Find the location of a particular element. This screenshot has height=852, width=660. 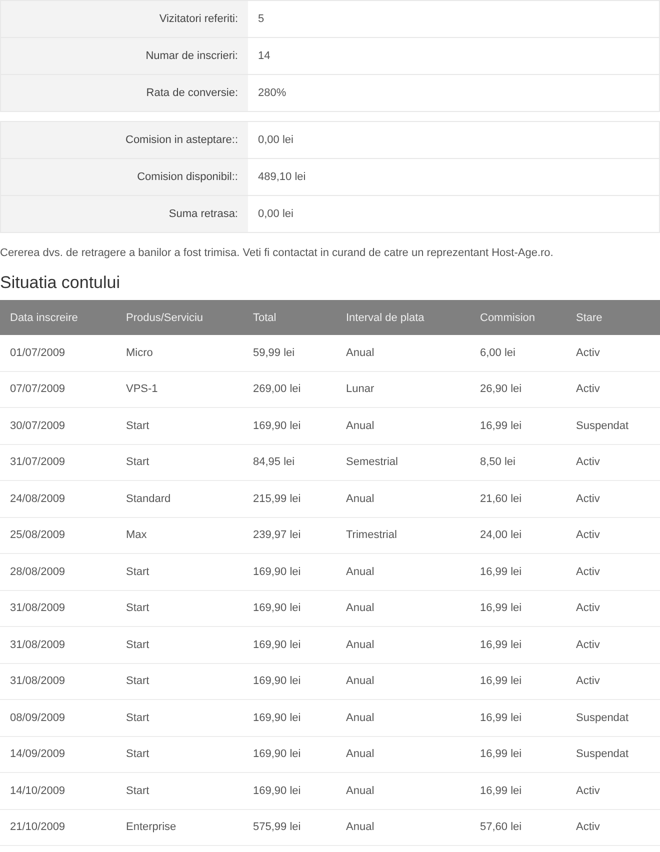

column-header: Total is located at coordinates (289, 317).